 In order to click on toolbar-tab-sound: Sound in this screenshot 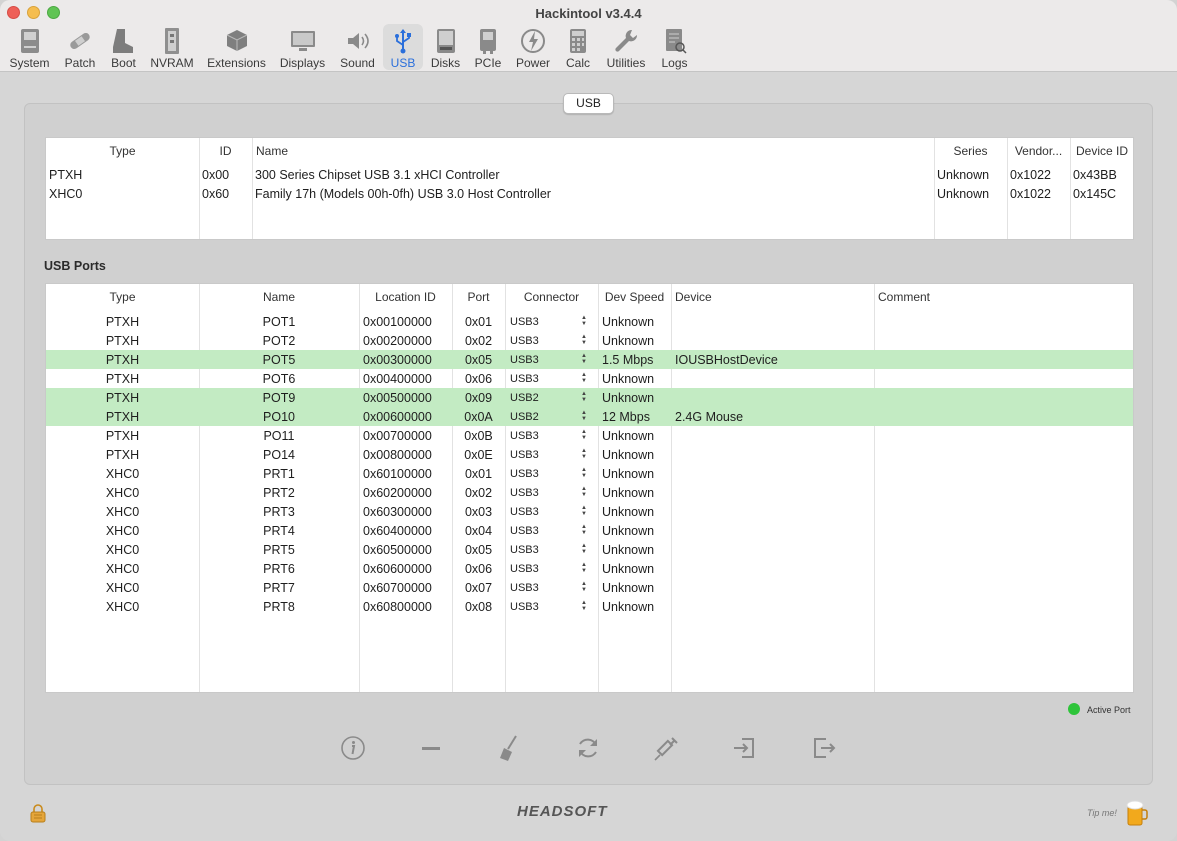, I will do `click(357, 47)`.